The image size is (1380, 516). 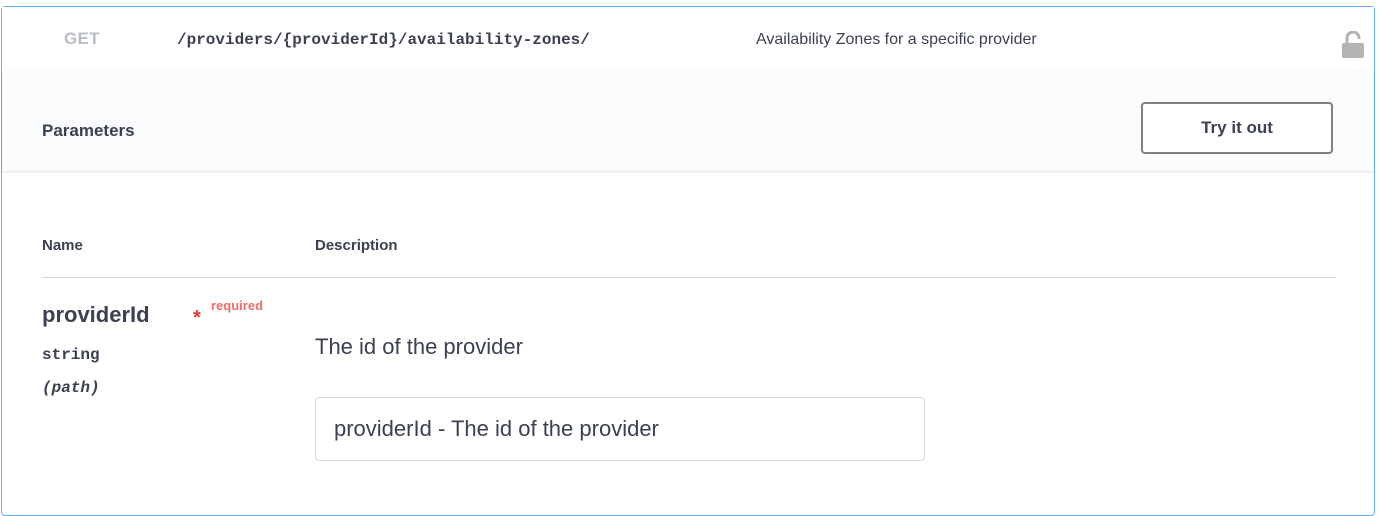 What do you see at coordinates (356, 245) in the screenshot?
I see `column-header-description: Description` at bounding box center [356, 245].